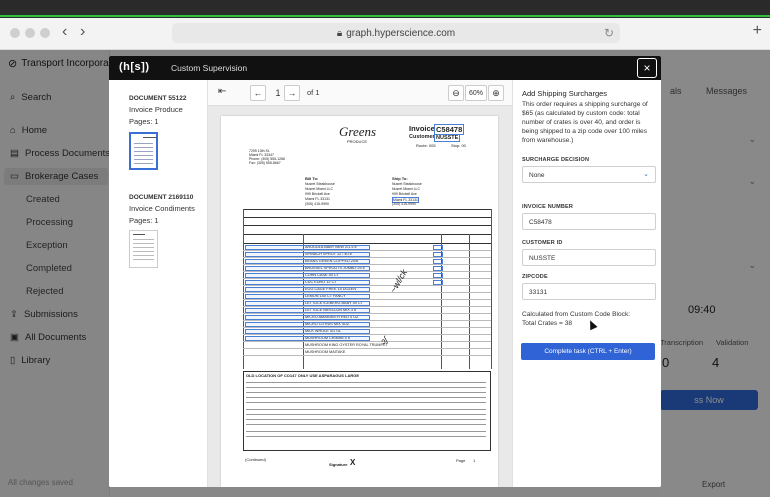 The height and width of the screenshot is (497, 770). What do you see at coordinates (589, 174) in the screenshot?
I see `surcharge-decision-select: None ⌄` at bounding box center [589, 174].